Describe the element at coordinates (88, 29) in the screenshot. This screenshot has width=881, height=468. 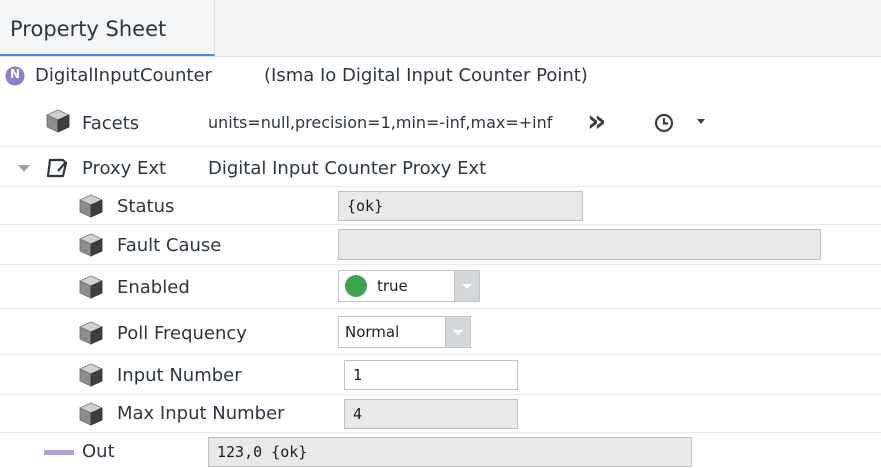
I see `tab-label: Property Sheet` at that location.